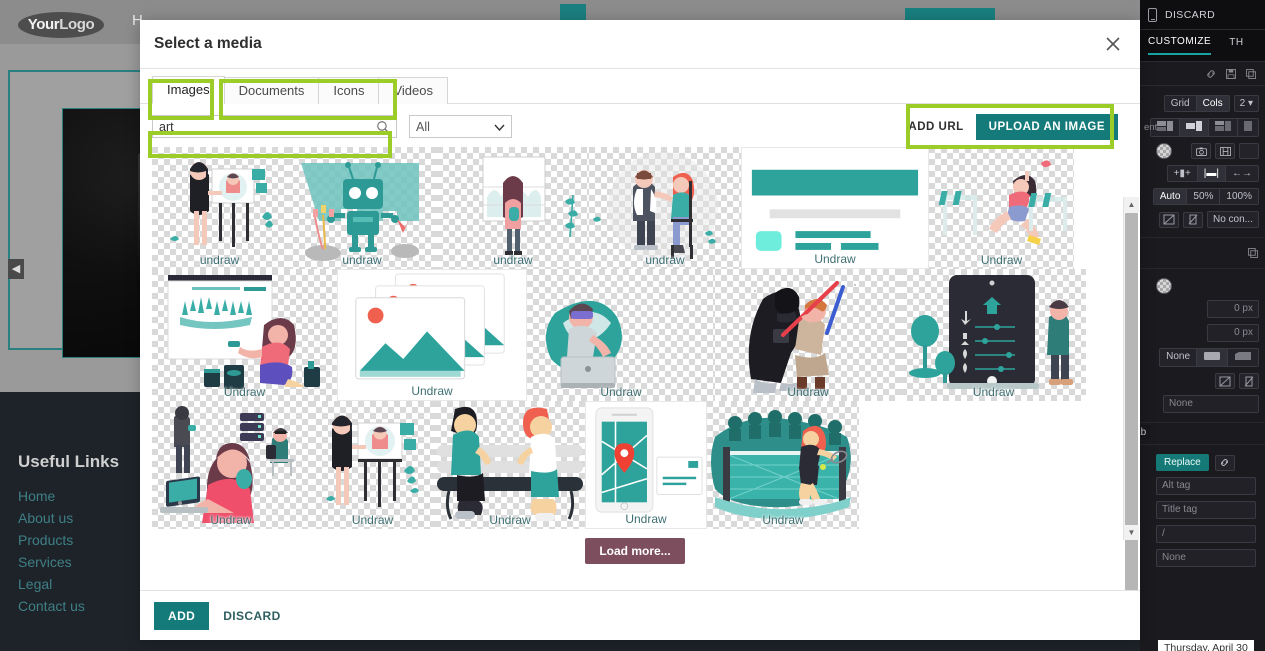  Describe the element at coordinates (1192, 219) in the screenshot. I see `no-fill-icon` at that location.